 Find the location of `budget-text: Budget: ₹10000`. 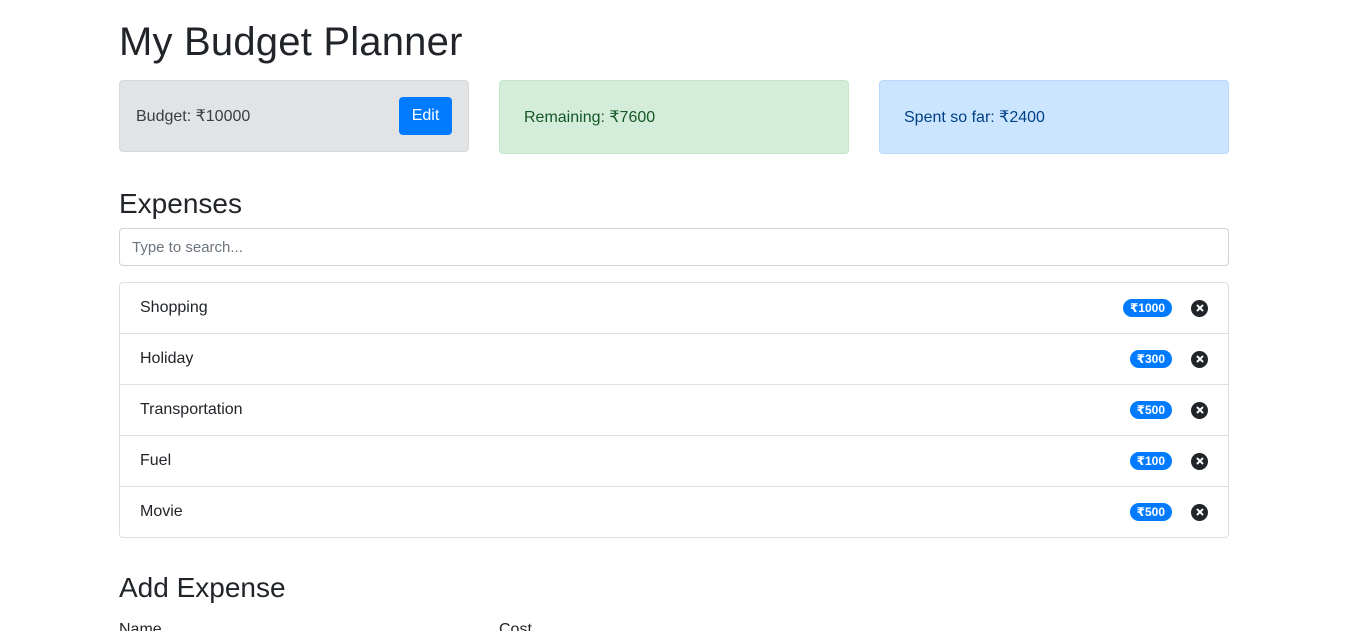

budget-text: Budget: ₹10000 is located at coordinates (193, 116).